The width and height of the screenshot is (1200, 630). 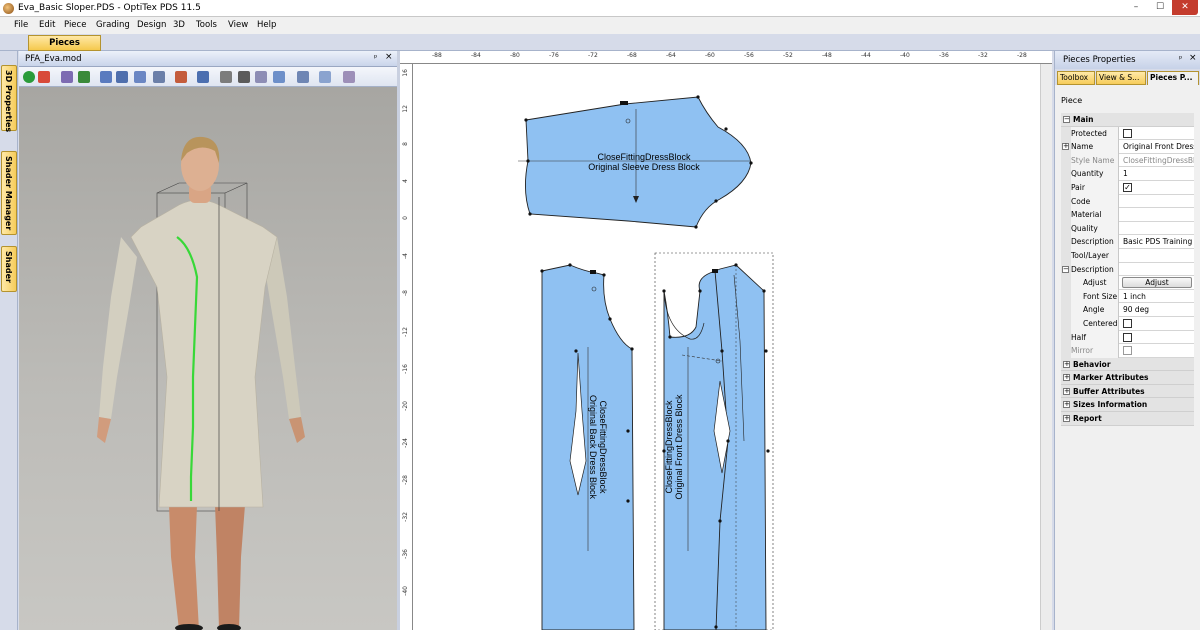 I want to click on side-tab-label: 3D Properties, so click(x=8, y=101).